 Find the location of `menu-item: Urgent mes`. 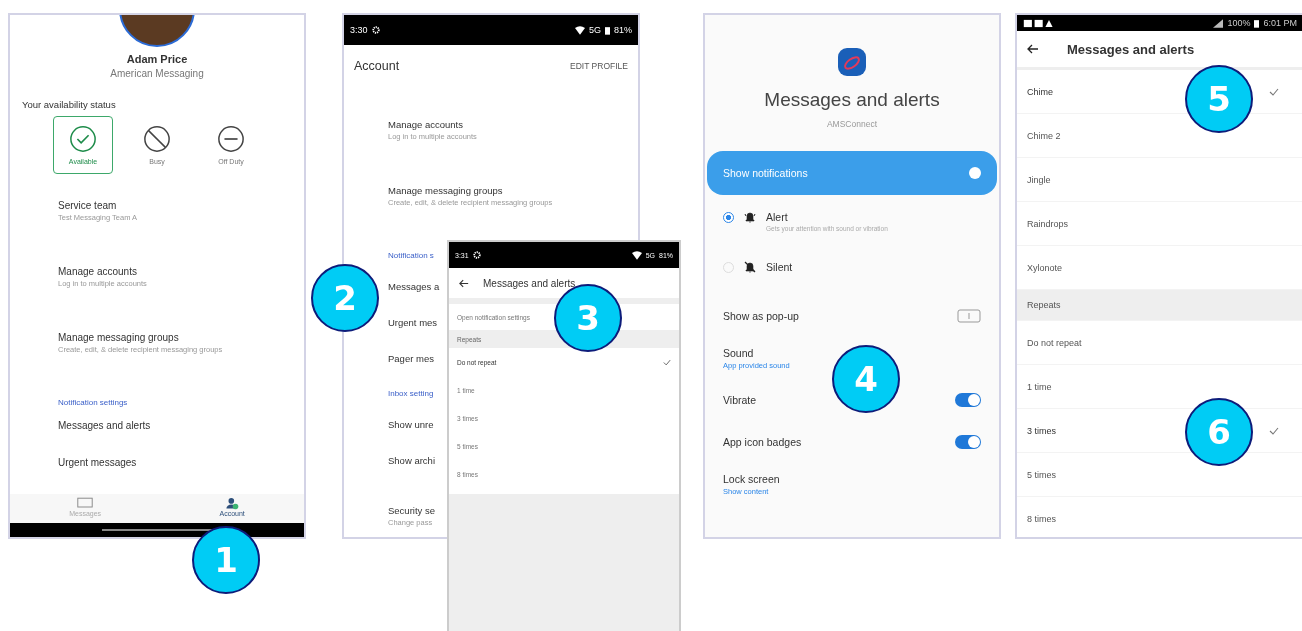

menu-item: Urgent mes is located at coordinates (413, 322).